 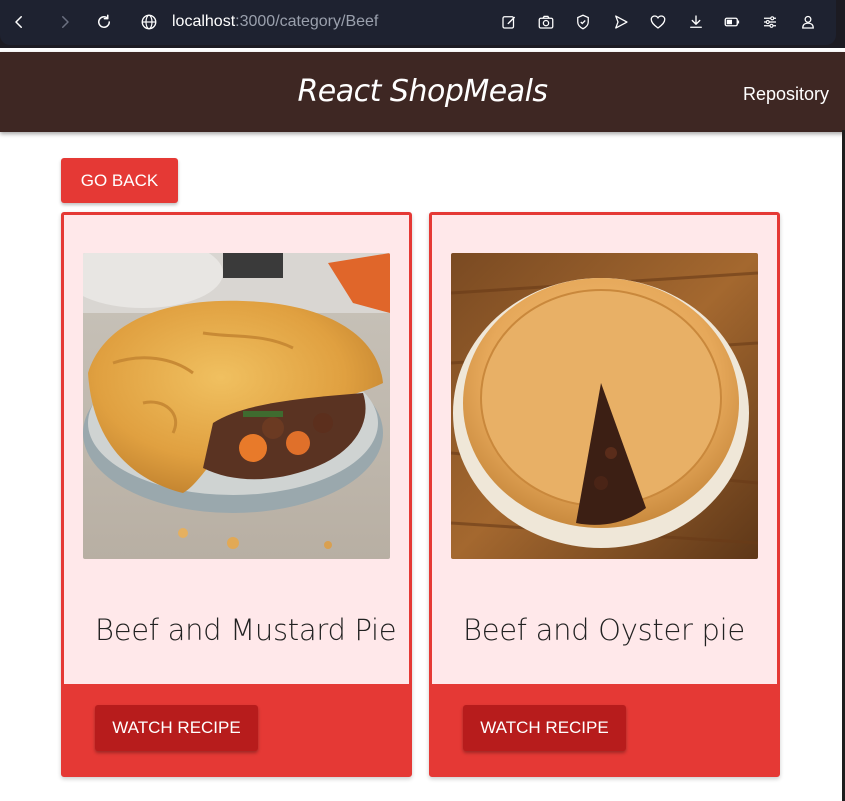 I want to click on meal-title: Beef and Mustard Pie, so click(x=246, y=630).